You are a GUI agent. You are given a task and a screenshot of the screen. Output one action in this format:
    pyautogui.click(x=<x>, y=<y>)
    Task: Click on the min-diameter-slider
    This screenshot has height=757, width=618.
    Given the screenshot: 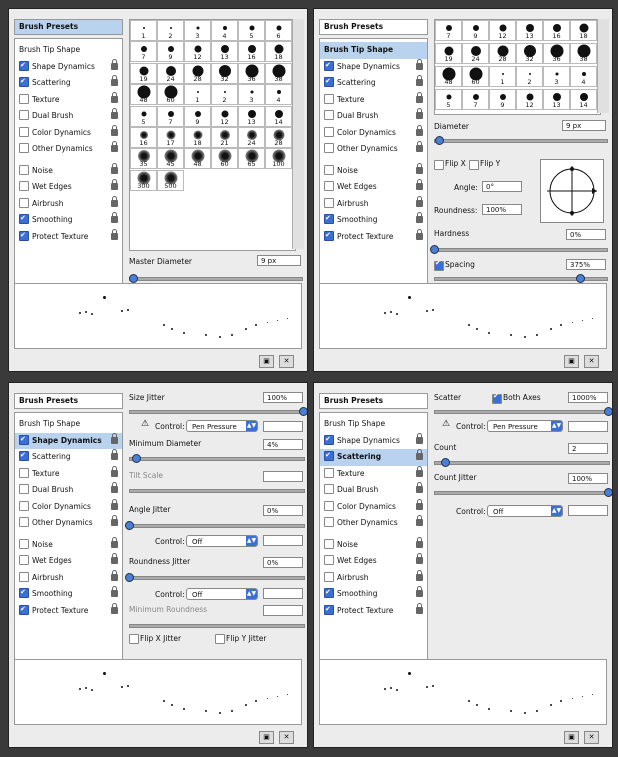 What is the action you would take?
    pyautogui.click(x=217, y=459)
    